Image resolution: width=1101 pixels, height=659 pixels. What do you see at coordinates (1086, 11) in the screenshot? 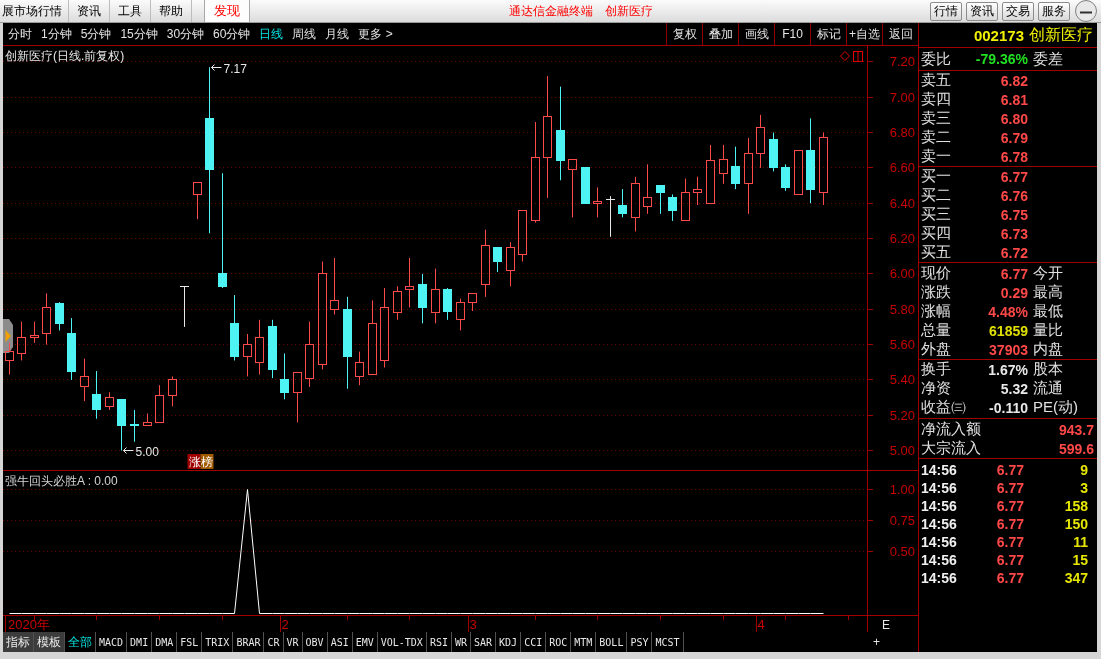
I see `minimize-icon` at bounding box center [1086, 11].